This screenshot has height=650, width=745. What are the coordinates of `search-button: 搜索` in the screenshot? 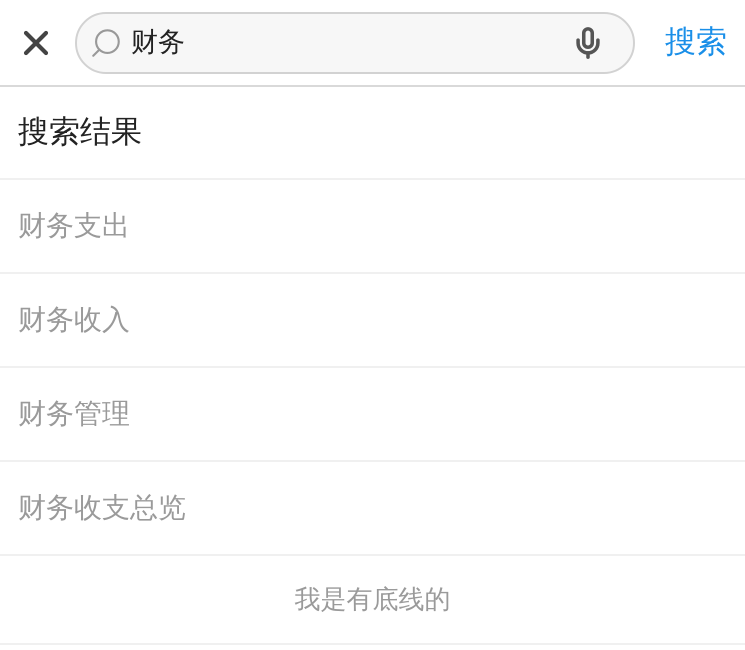 It's located at (696, 42).